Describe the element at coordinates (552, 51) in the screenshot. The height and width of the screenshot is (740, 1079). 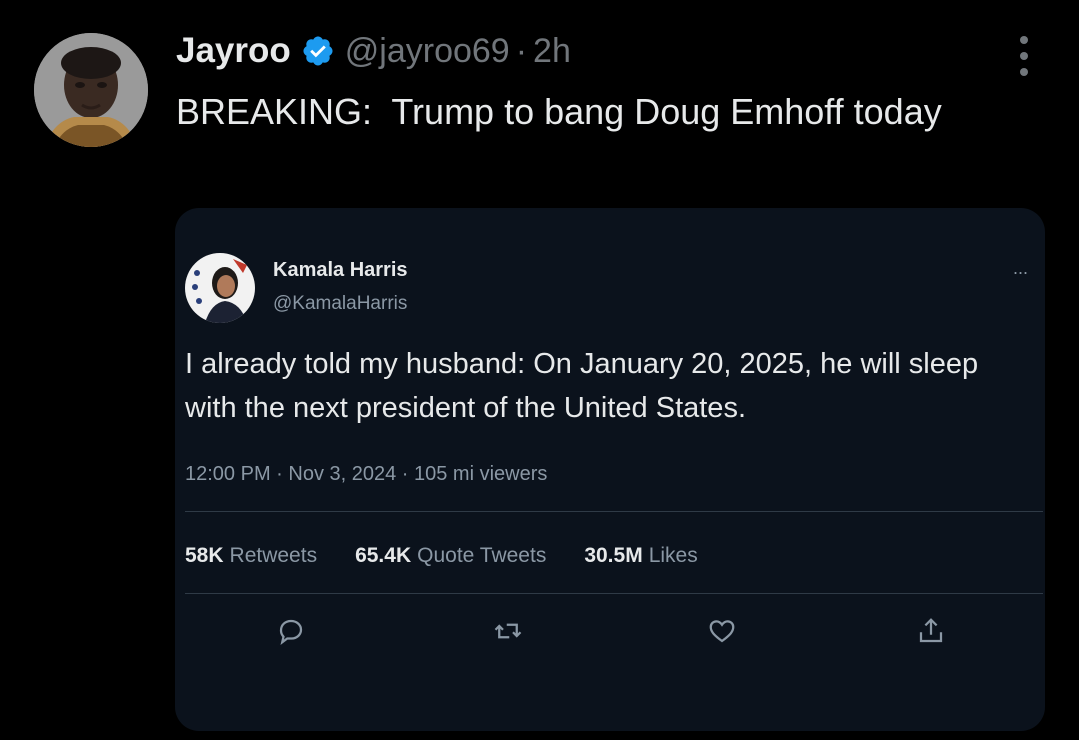
I see `tweet-time: 2h` at that location.